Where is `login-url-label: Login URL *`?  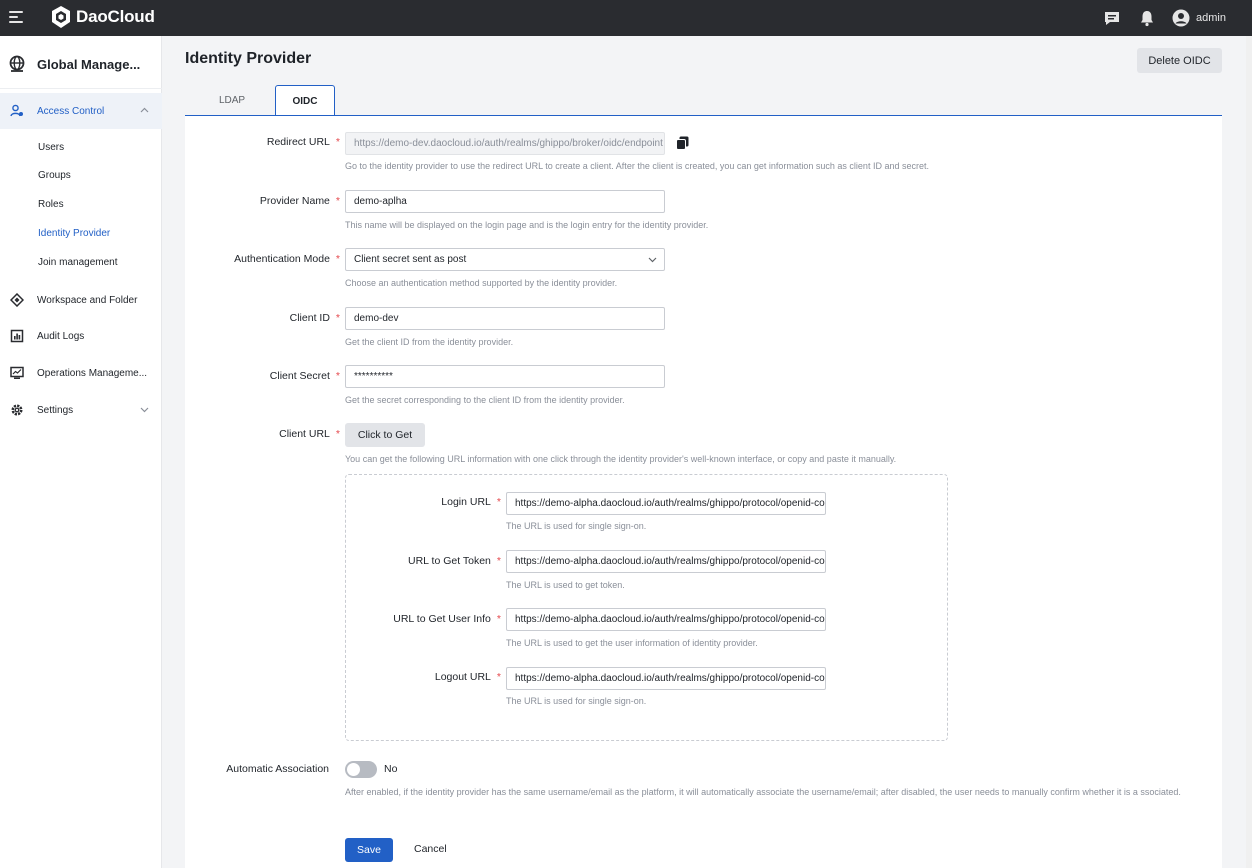
login-url-label: Login URL * is located at coordinates (471, 502).